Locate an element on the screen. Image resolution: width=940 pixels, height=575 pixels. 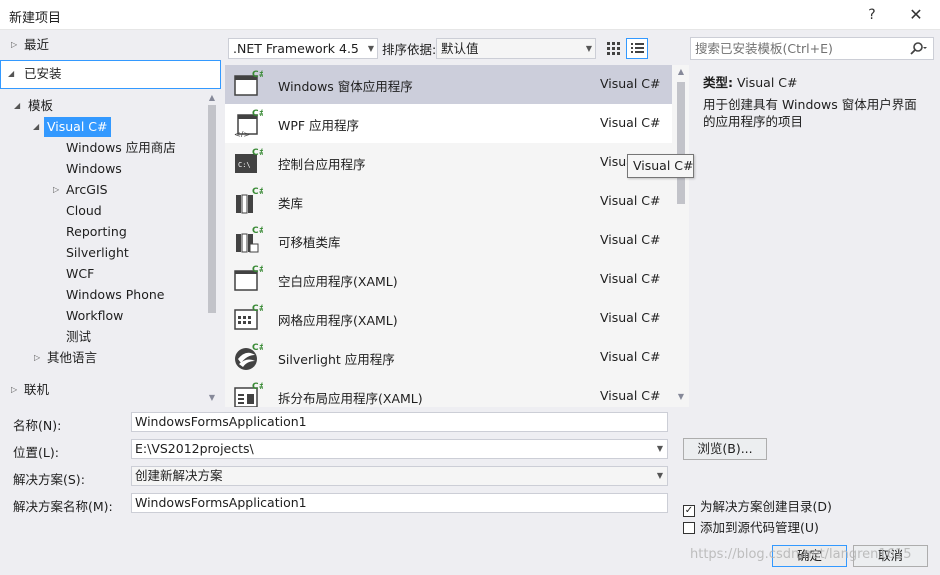
tree-item-recent: ▷ 最近 is located at coordinates (110, 45).